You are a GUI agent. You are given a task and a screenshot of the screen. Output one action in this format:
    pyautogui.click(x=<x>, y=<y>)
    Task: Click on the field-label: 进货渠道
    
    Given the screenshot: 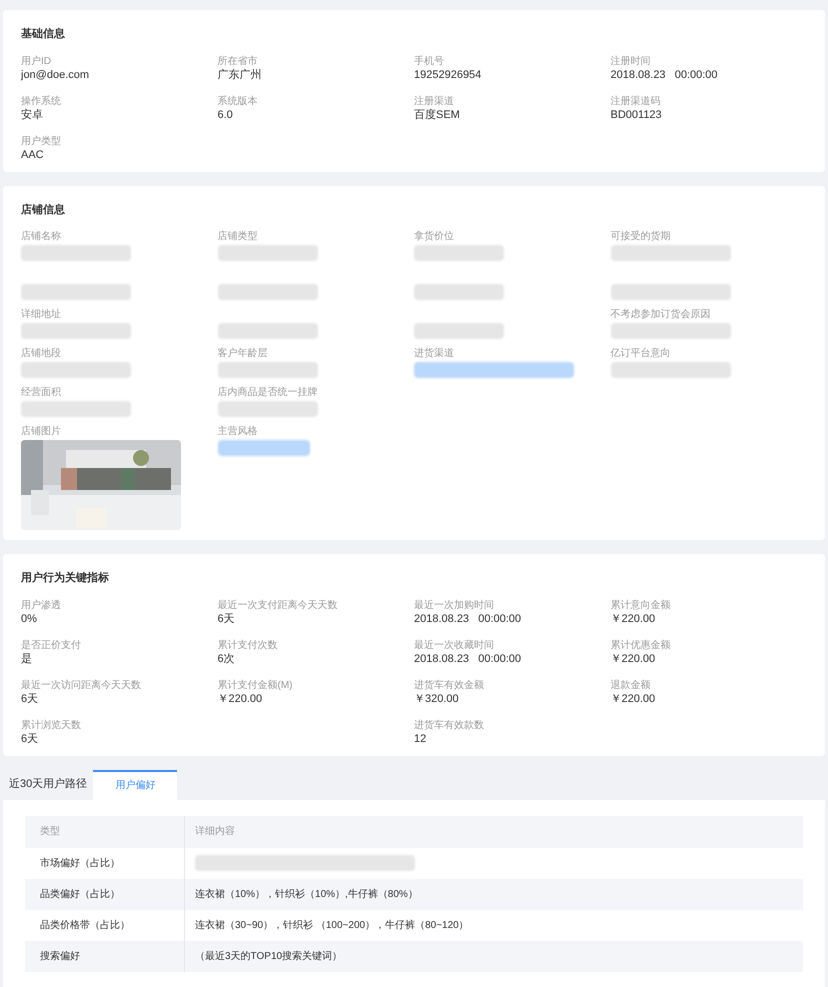 What is the action you would take?
    pyautogui.click(x=434, y=353)
    